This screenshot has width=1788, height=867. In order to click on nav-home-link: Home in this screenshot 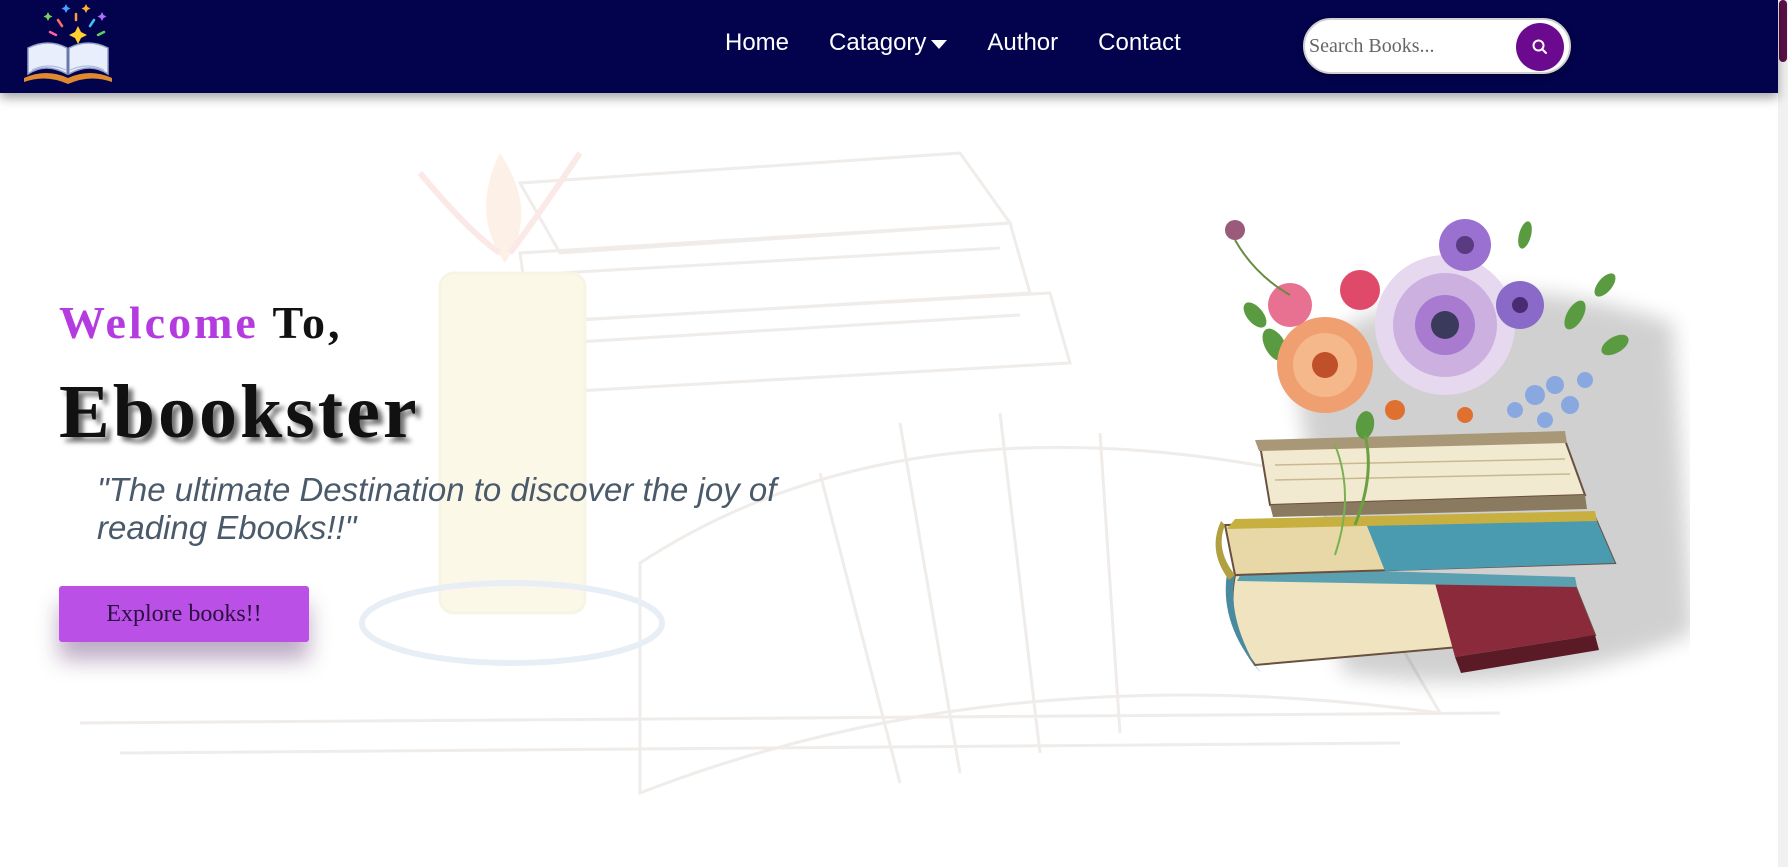, I will do `click(757, 43)`.